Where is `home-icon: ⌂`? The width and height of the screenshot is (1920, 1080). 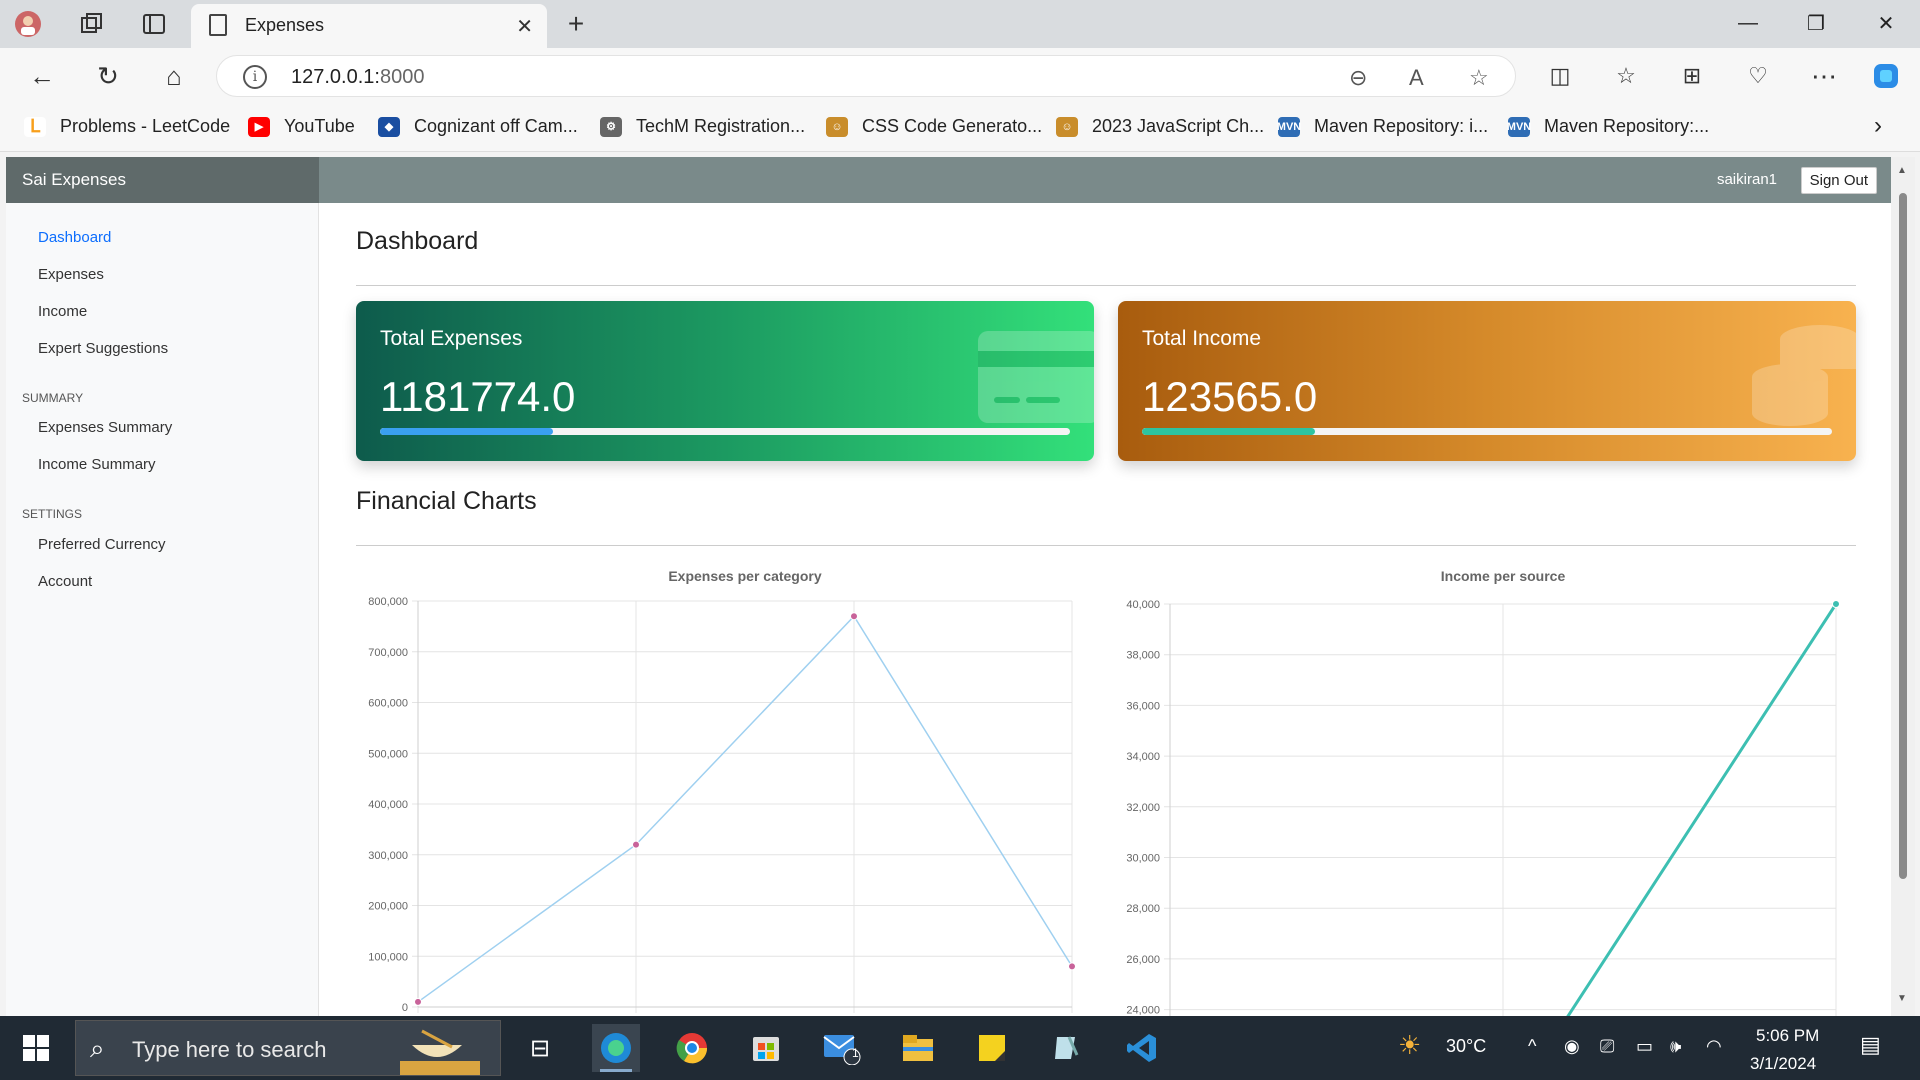 home-icon: ⌂ is located at coordinates (174, 76).